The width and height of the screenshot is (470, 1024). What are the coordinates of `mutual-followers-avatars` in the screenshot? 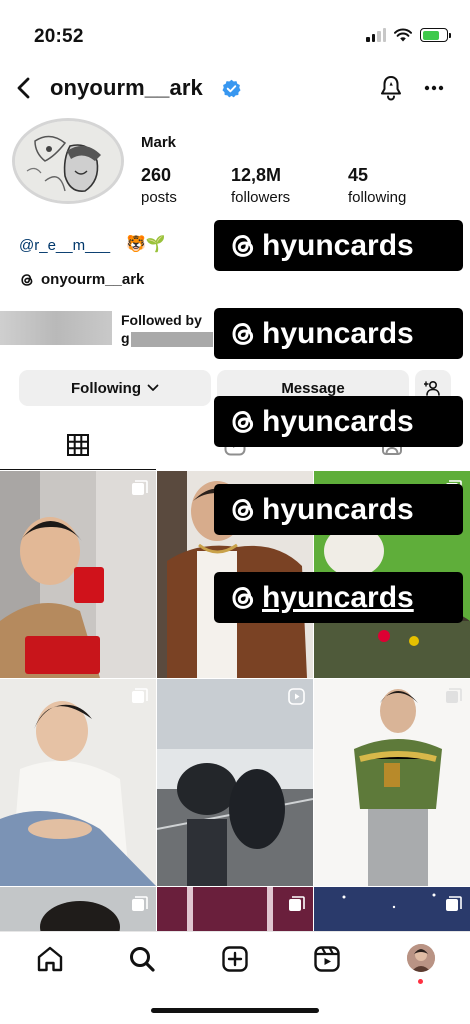 It's located at (56, 328).